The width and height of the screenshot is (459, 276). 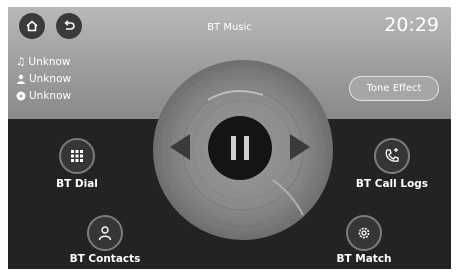 What do you see at coordinates (392, 184) in the screenshot?
I see `bt-call-logs-label: BT Call Logs` at bounding box center [392, 184].